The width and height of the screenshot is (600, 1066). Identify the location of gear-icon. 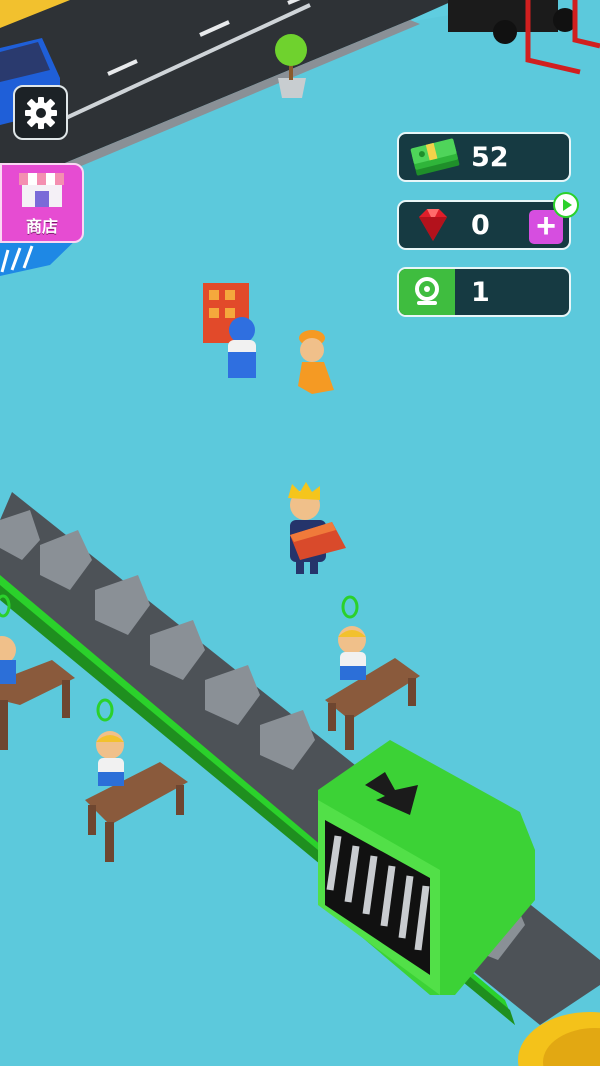
(40, 112).